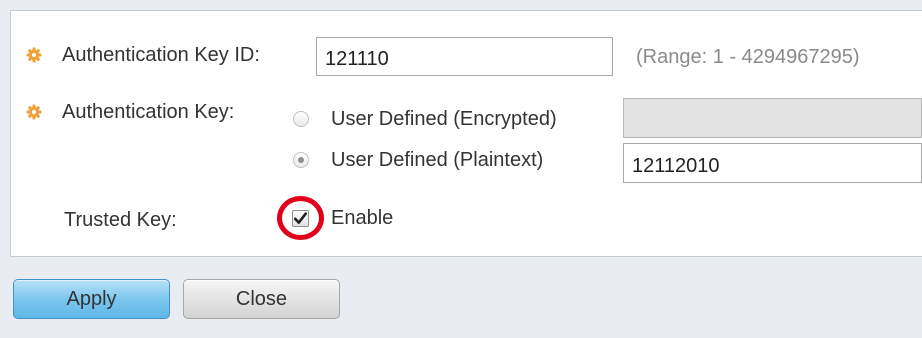 The image size is (922, 338). What do you see at coordinates (301, 119) in the screenshot?
I see `radio-user-defined-encrypted` at bounding box center [301, 119].